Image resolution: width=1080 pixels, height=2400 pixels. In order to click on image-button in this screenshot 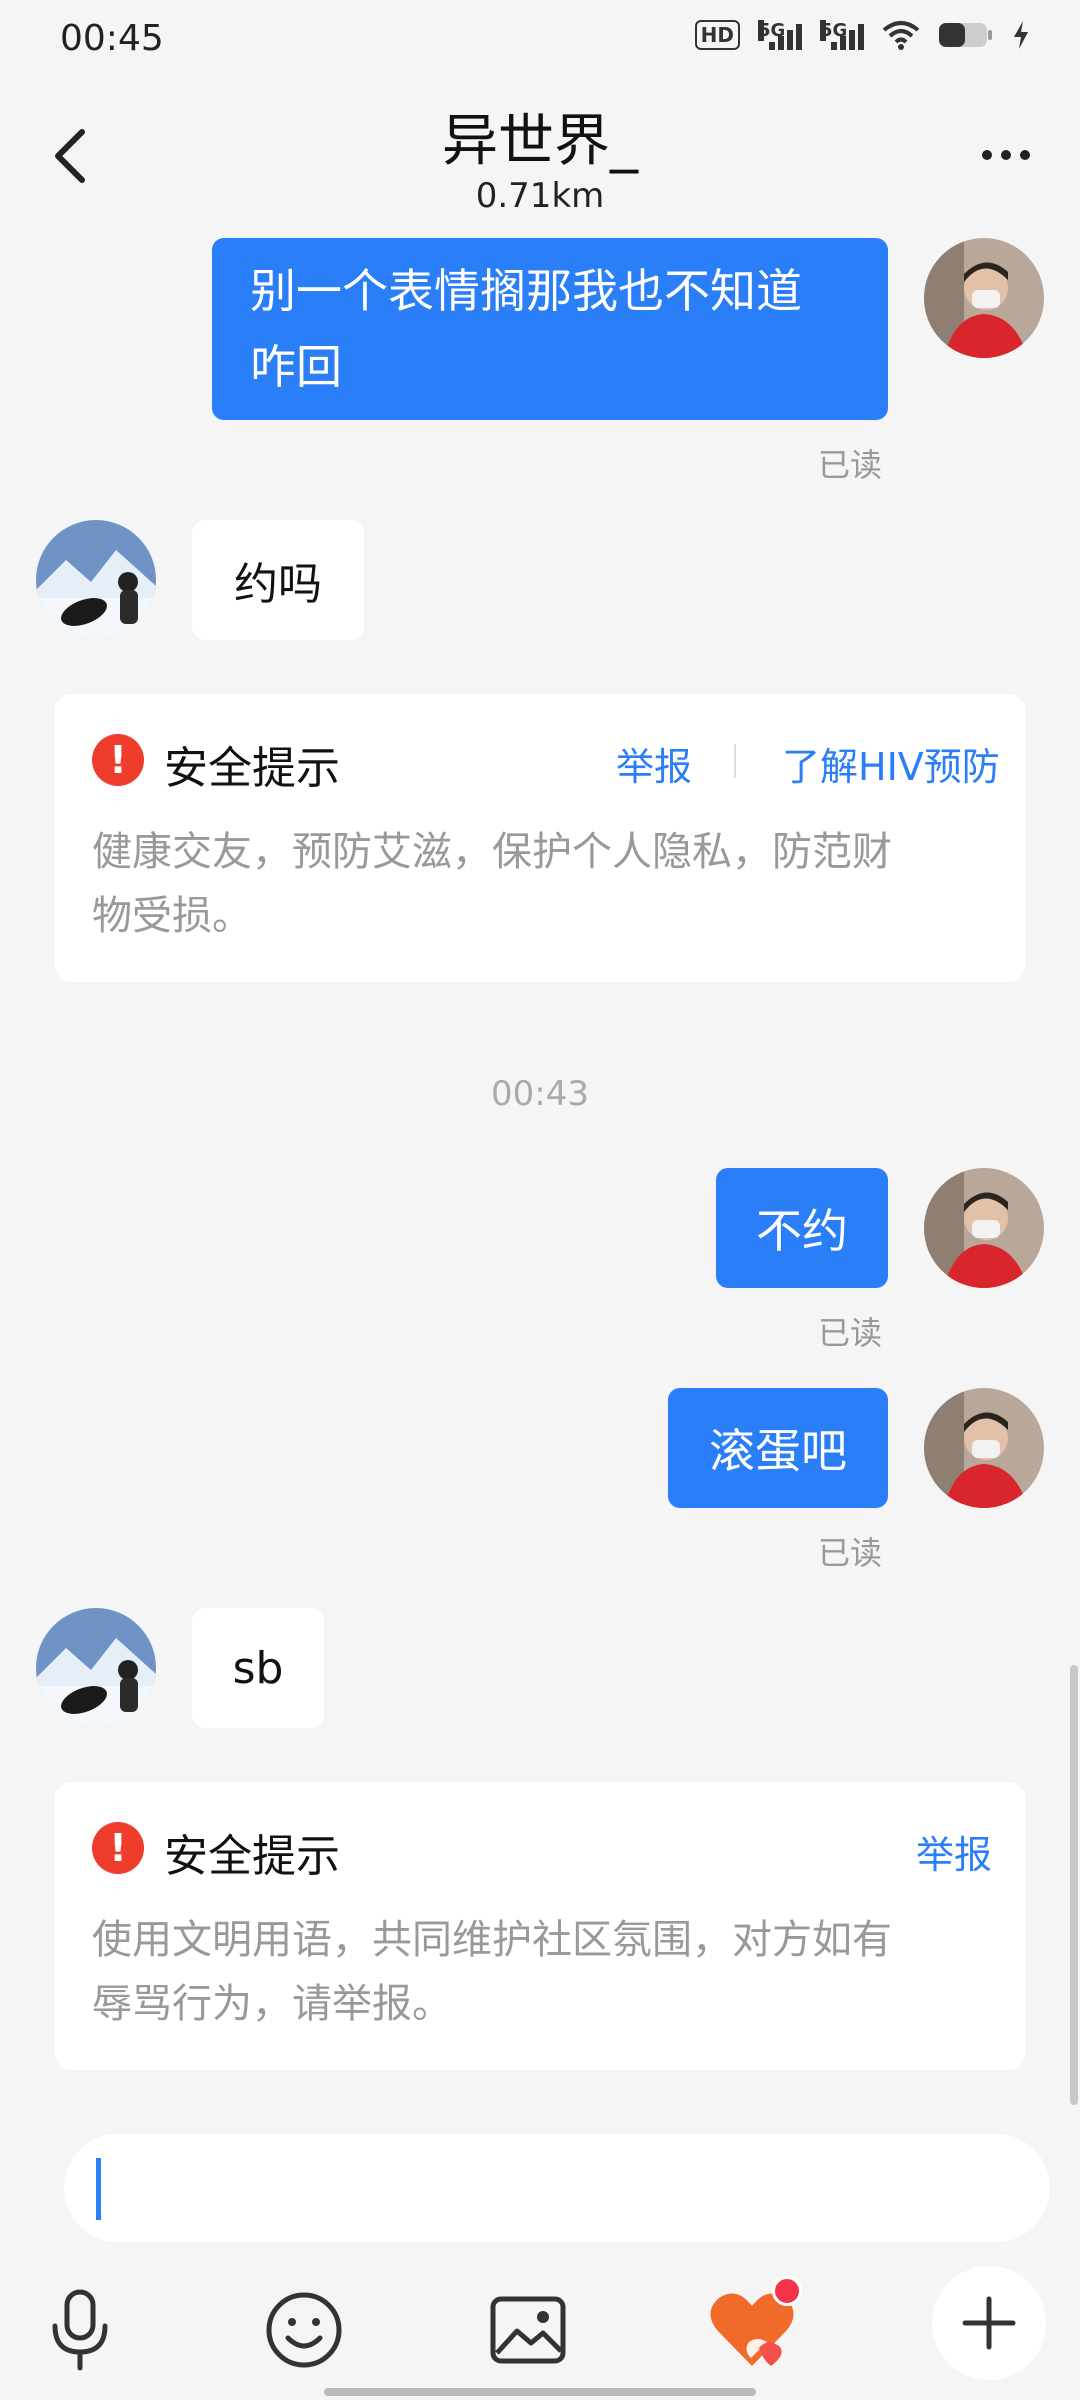, I will do `click(528, 2330)`.